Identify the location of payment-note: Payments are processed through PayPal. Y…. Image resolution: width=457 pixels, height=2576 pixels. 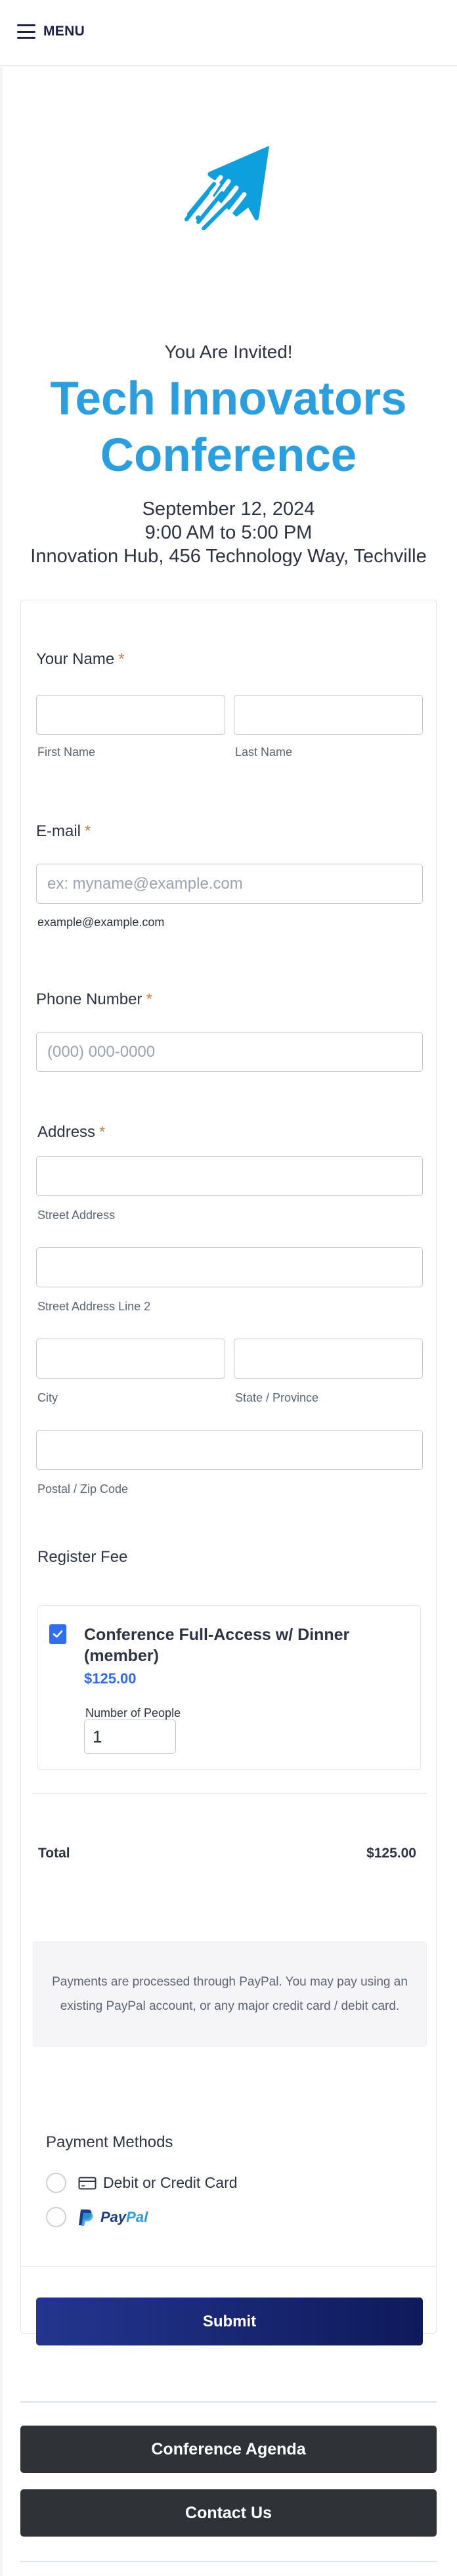
(230, 1995).